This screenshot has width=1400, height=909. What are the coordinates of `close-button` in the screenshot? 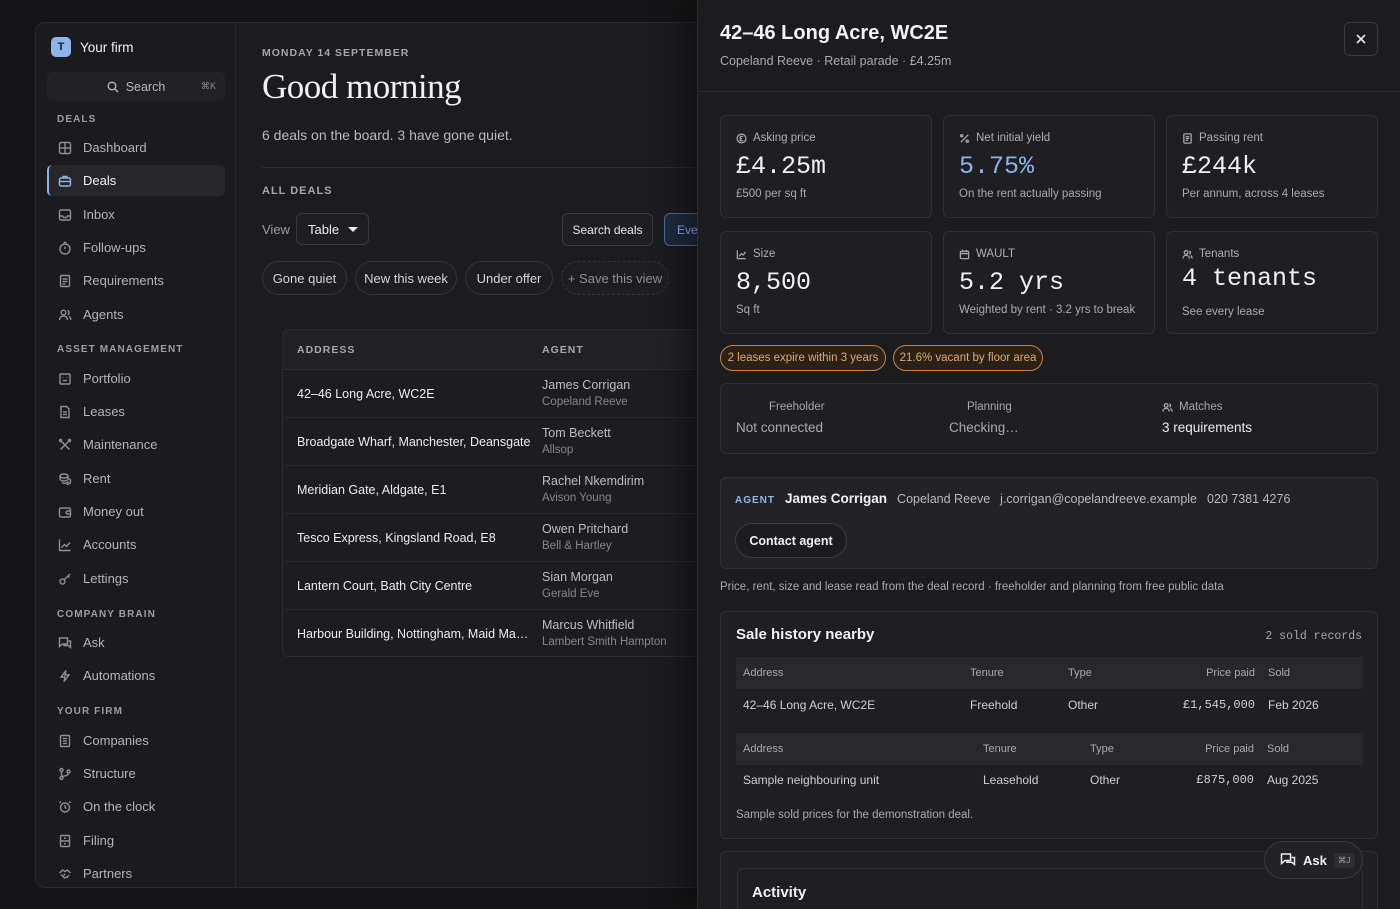 It's located at (1361, 39).